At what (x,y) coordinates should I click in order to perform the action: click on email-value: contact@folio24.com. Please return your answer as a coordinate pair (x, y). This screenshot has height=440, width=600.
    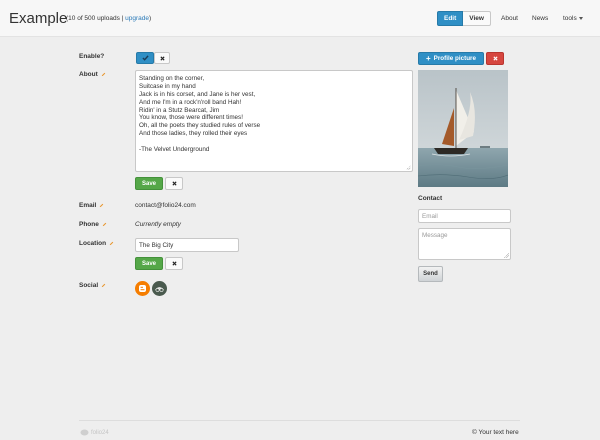
    Looking at the image, I should click on (165, 205).